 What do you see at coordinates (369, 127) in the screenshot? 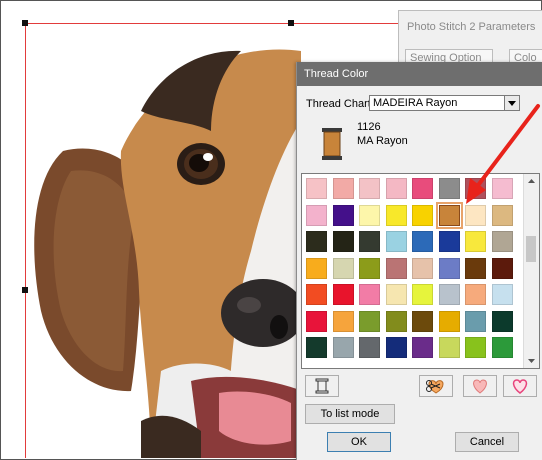
I see `thread-code: 1126` at bounding box center [369, 127].